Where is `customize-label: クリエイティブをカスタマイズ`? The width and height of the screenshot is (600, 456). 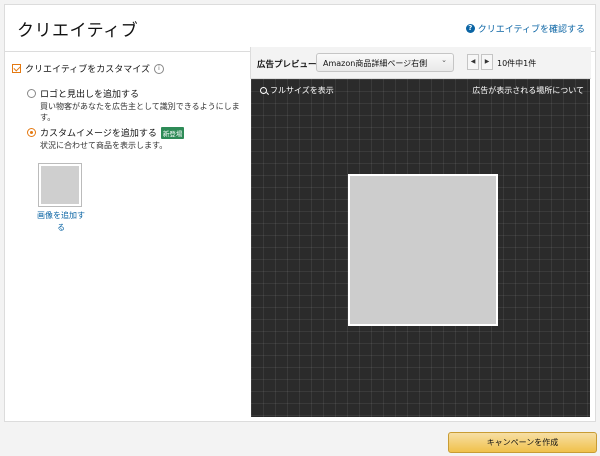 customize-label: クリエイティブをカスタマイズ is located at coordinates (88, 70).